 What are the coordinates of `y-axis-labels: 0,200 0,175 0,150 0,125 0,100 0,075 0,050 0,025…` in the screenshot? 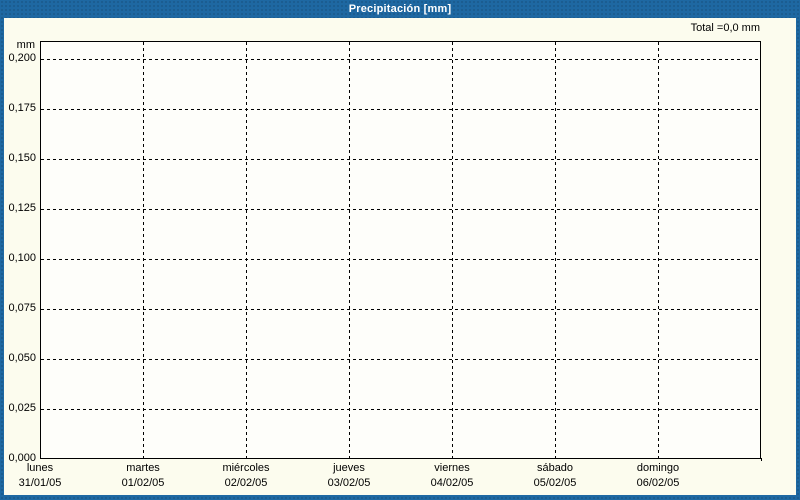 It's located at (20, 256).